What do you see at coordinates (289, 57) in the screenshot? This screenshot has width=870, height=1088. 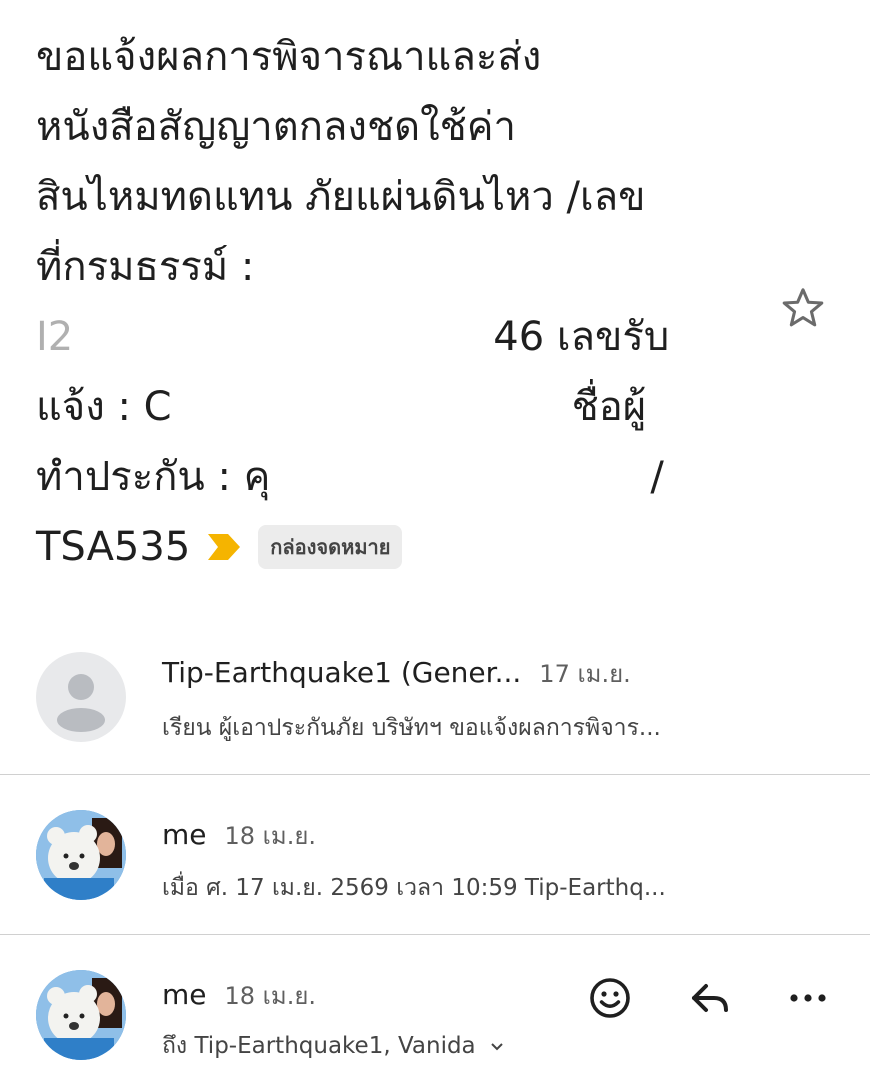 I see `subject-line: ขอแจ้งผลการพิจารณาและส่ง` at bounding box center [289, 57].